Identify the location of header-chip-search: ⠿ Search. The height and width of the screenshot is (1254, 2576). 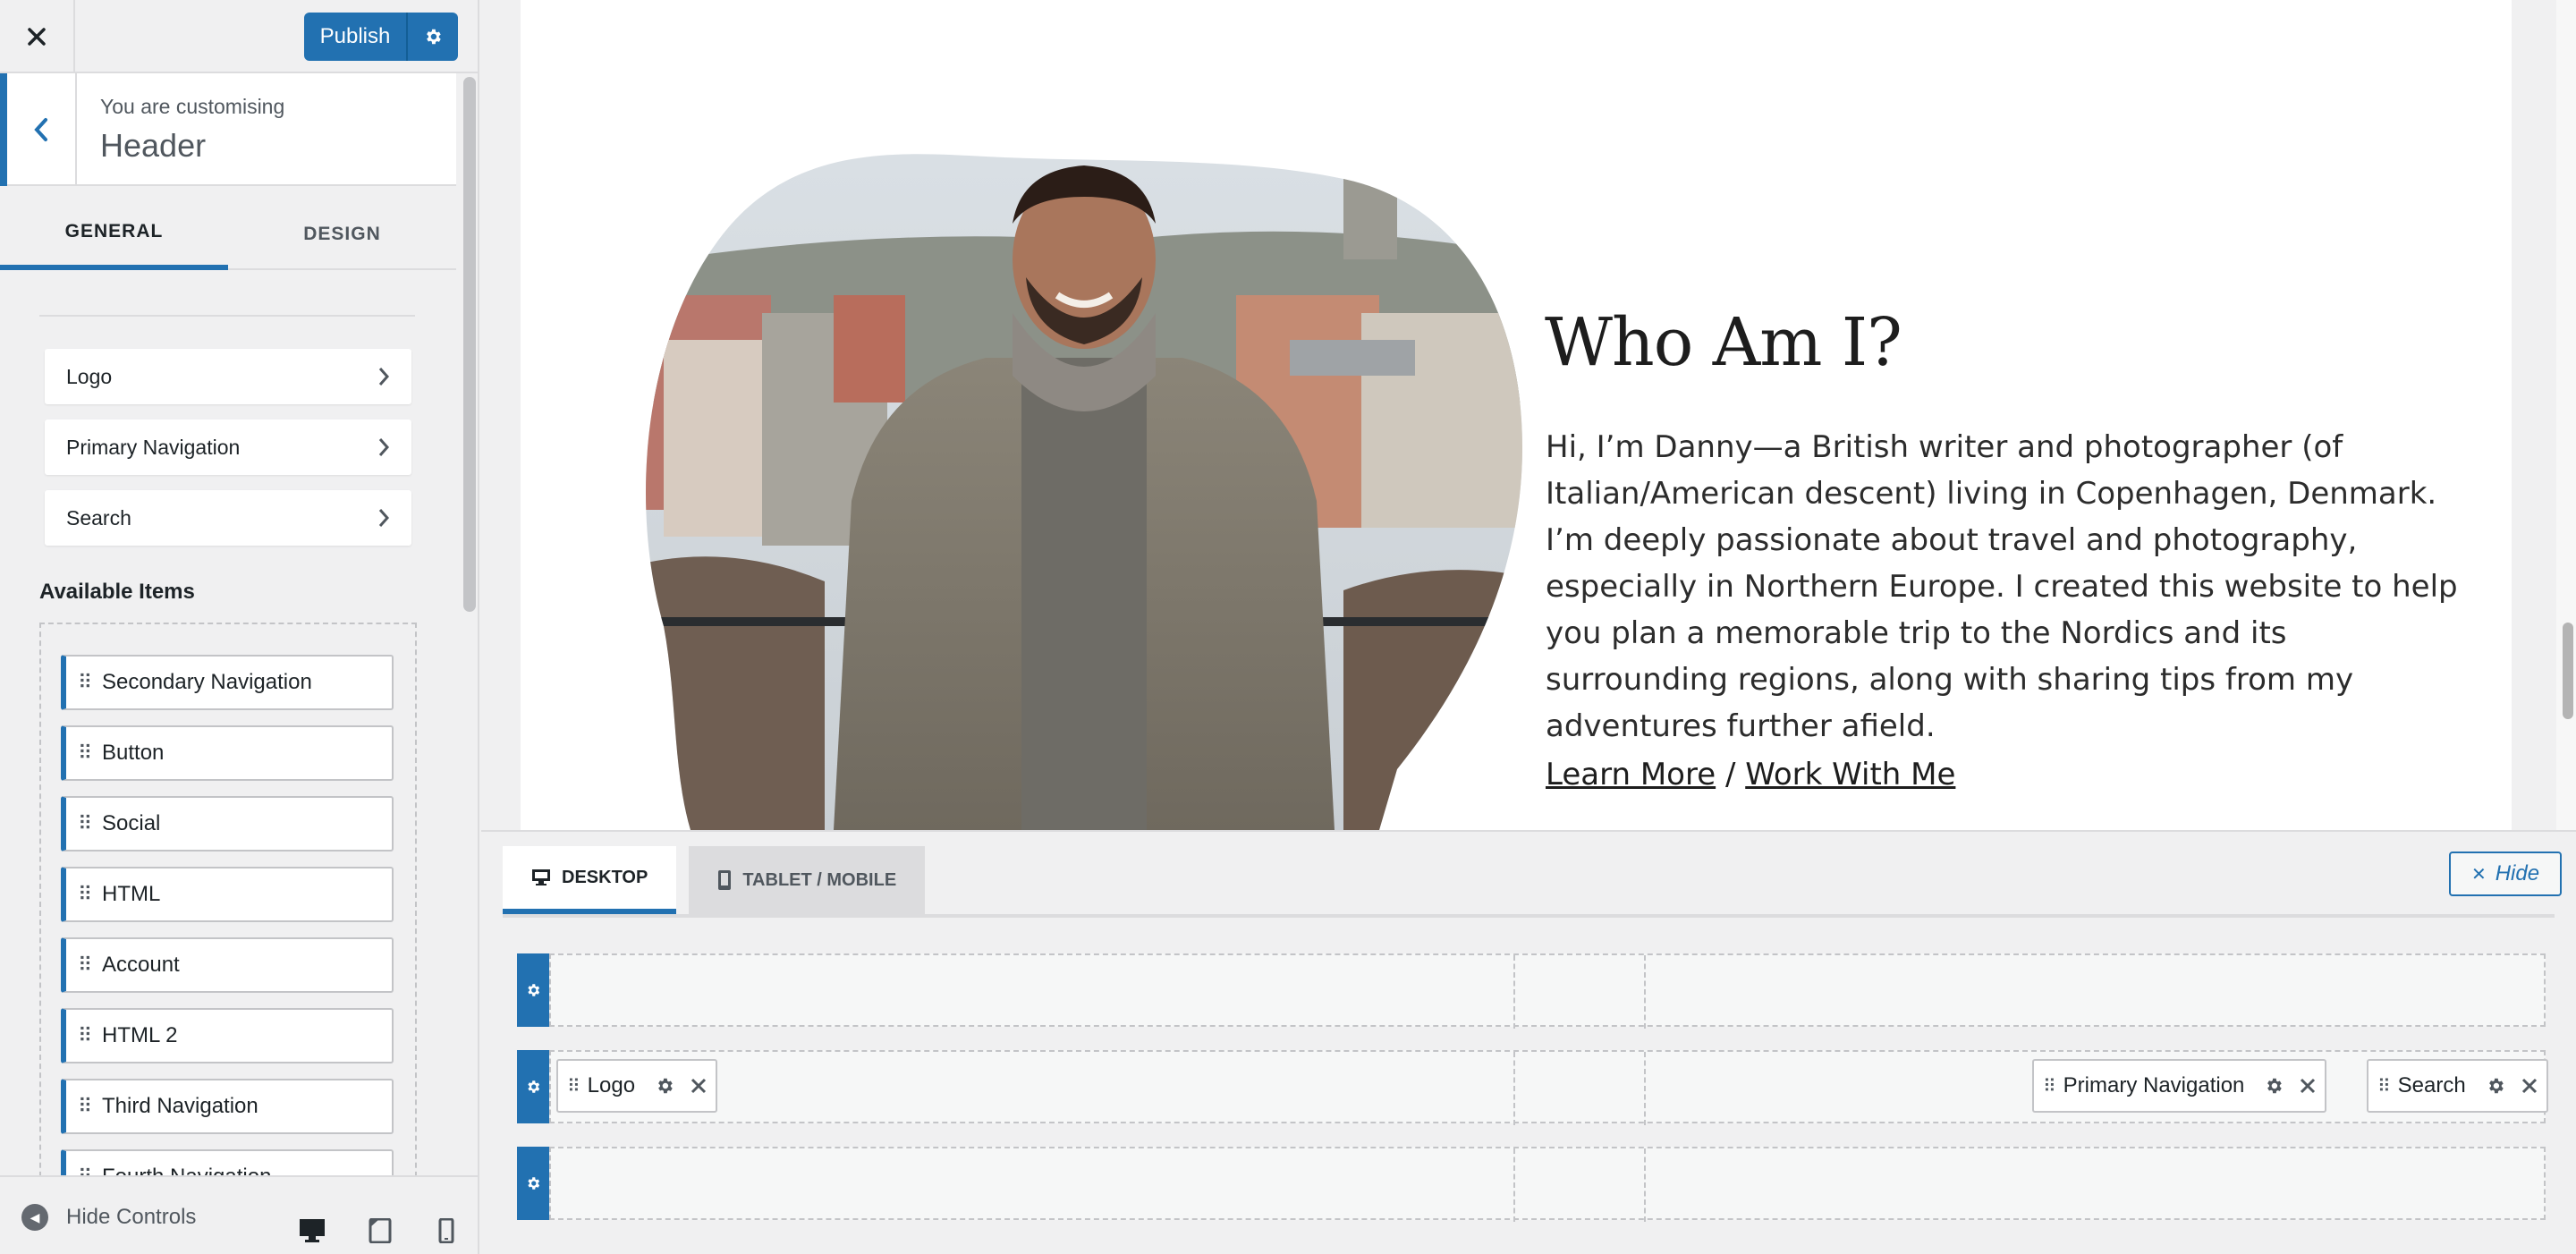
(2457, 1086).